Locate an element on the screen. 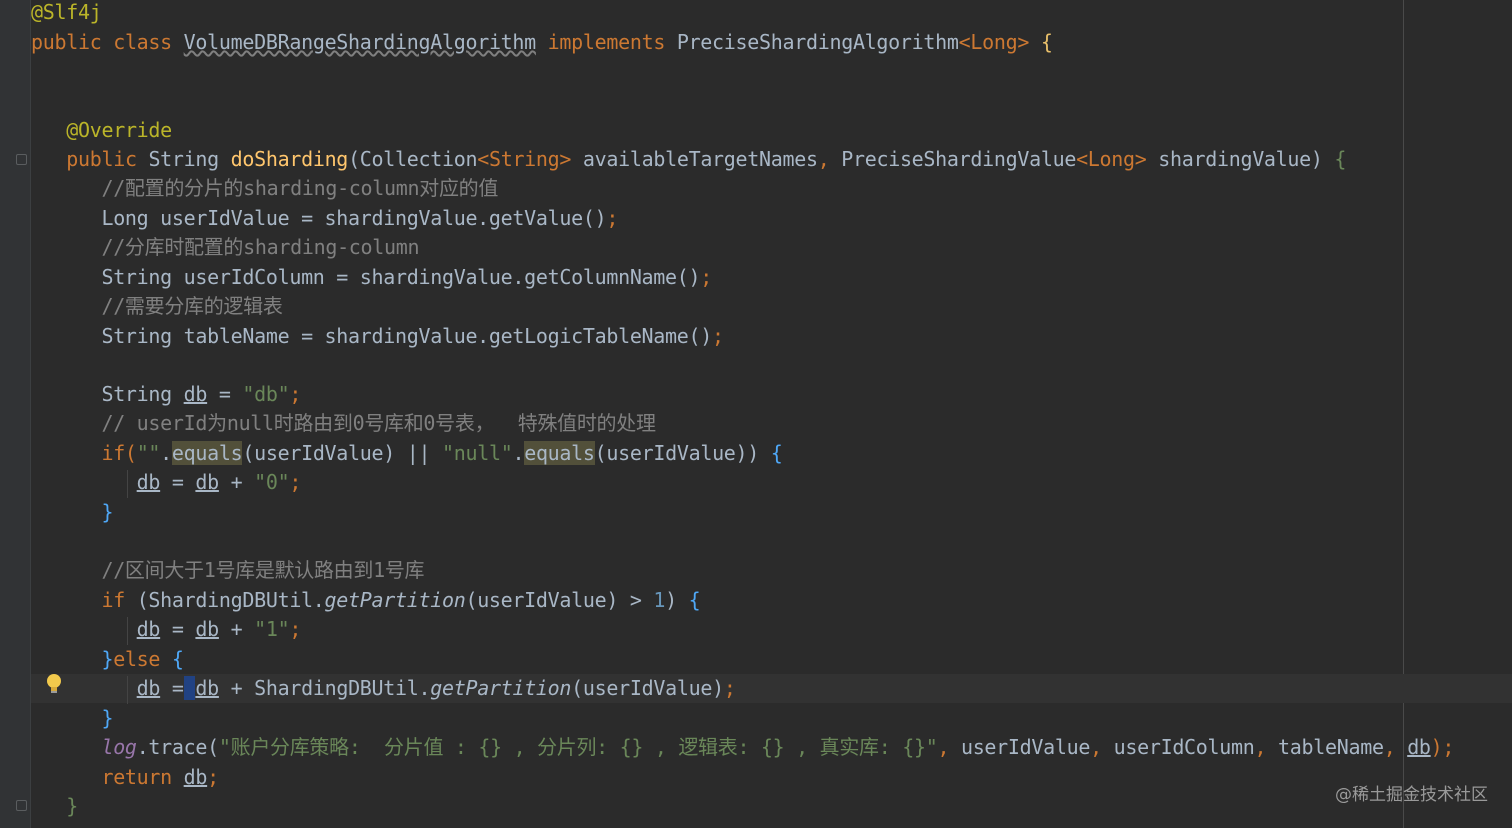  code-line: return db; is located at coordinates (125, 777).